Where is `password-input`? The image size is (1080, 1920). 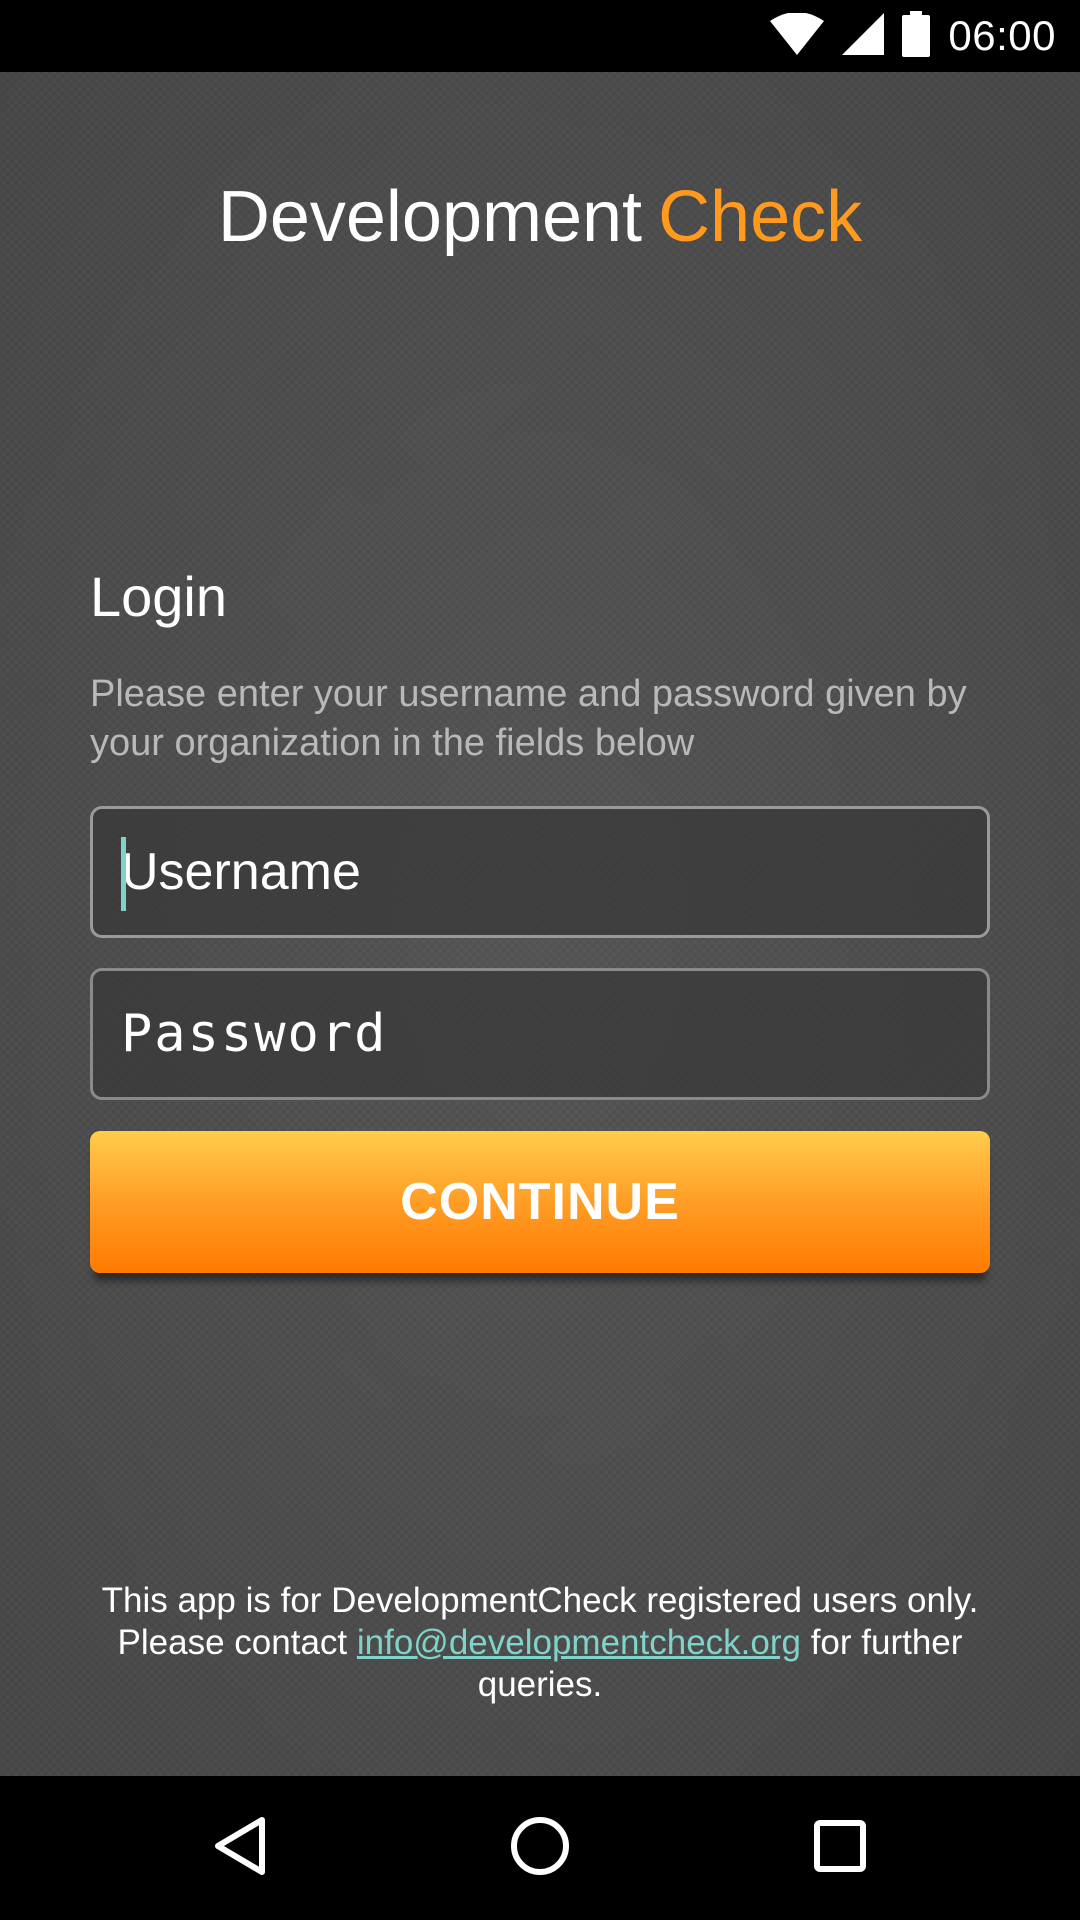
password-input is located at coordinates (554, 1034).